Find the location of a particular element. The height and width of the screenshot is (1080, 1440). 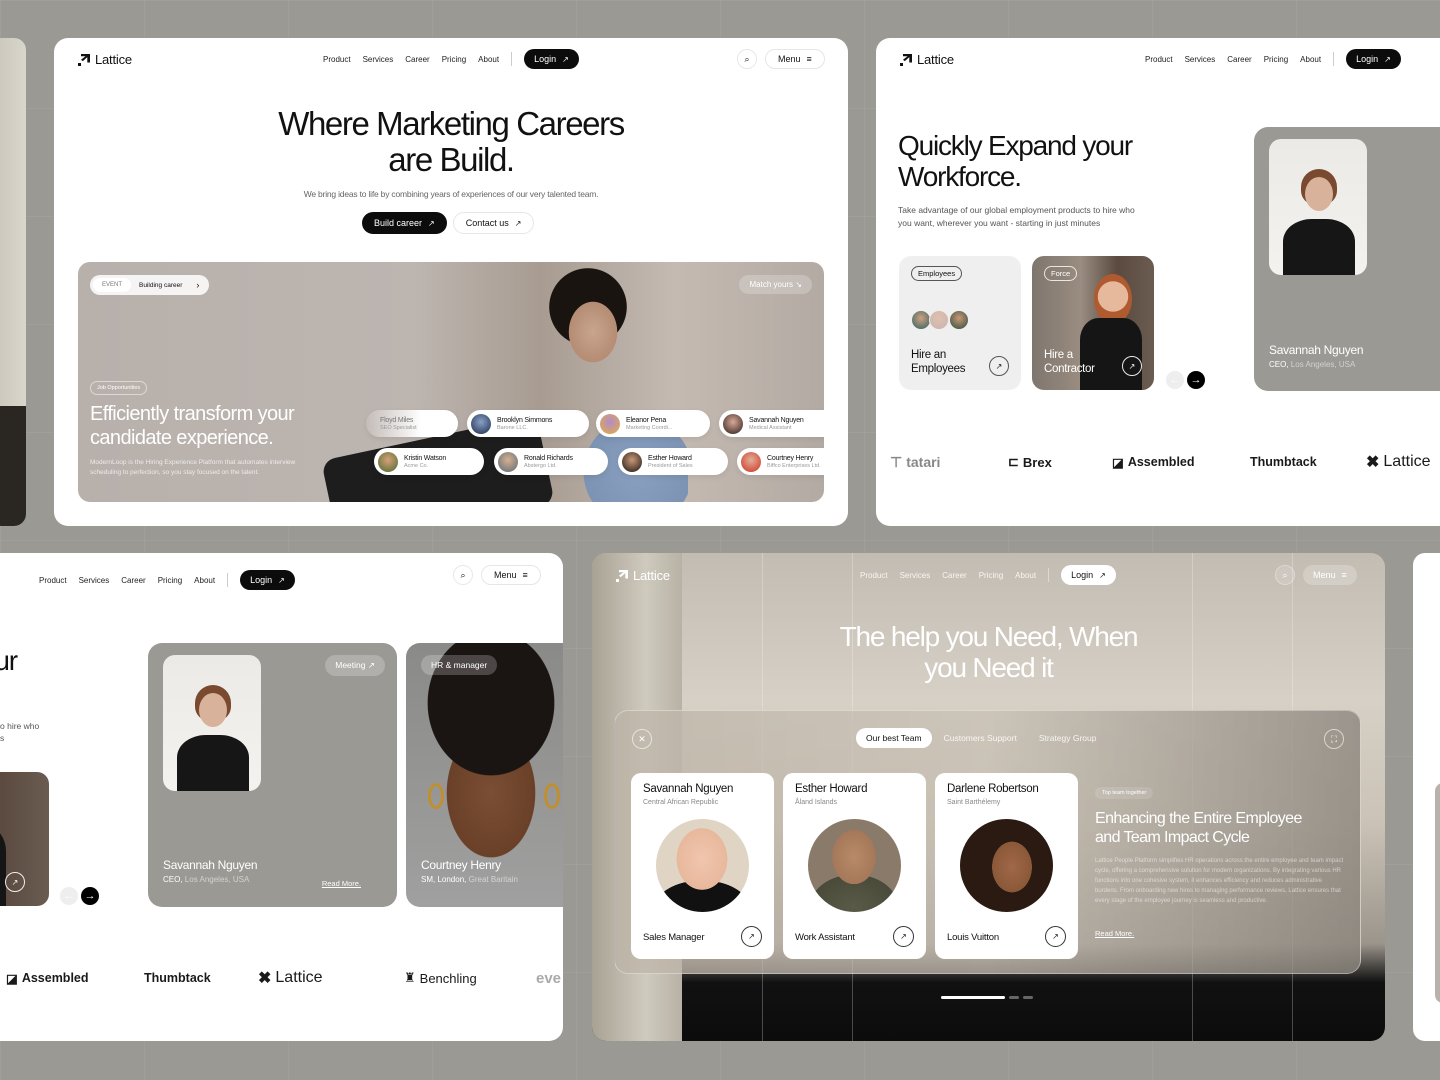

person-chip: Esther Howard President of Sales is located at coordinates (673, 461).